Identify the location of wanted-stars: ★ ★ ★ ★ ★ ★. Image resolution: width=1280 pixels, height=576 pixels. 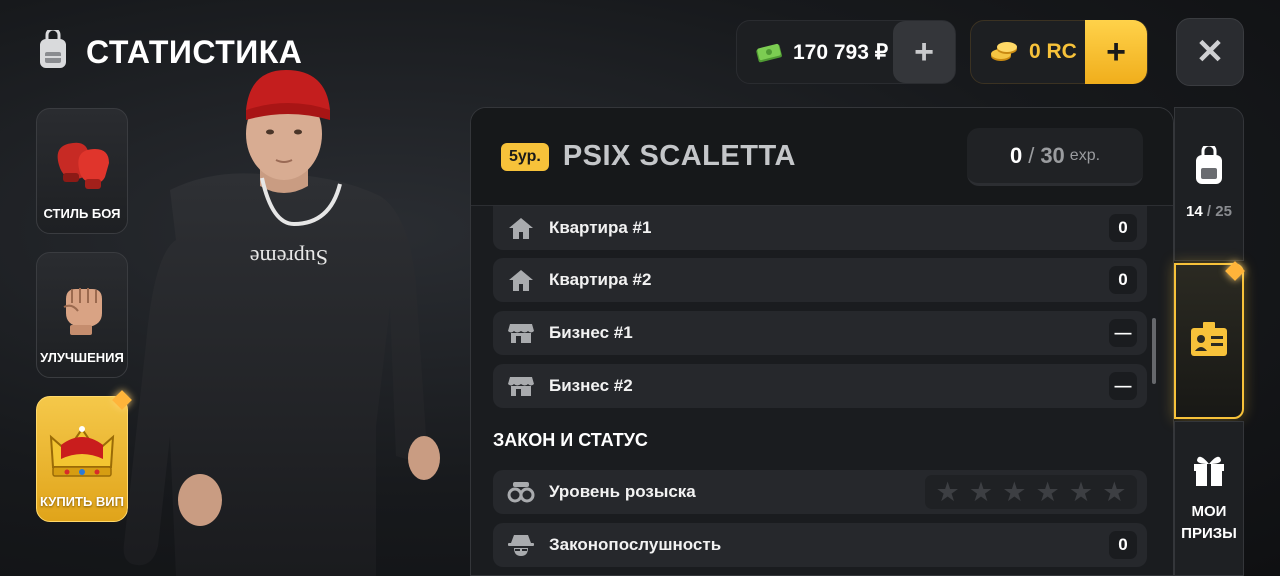
(1031, 492).